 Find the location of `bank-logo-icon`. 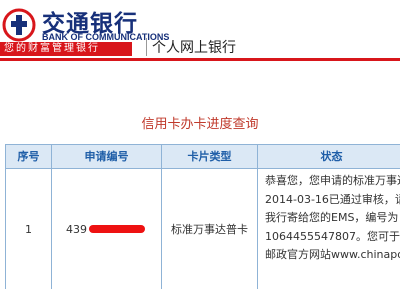

bank-logo-icon is located at coordinates (19, 25).